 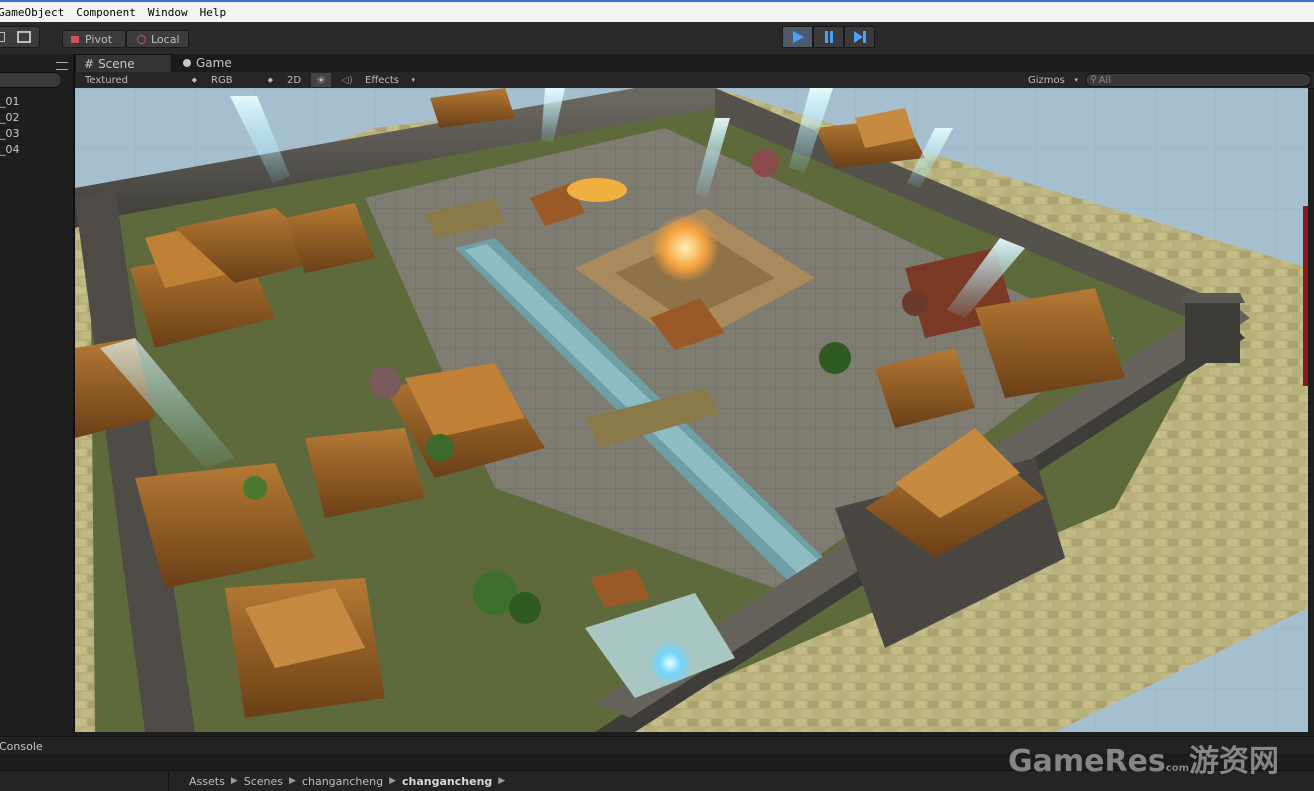 I want to click on mode-2d-toggle: 2D, so click(x=297, y=80).